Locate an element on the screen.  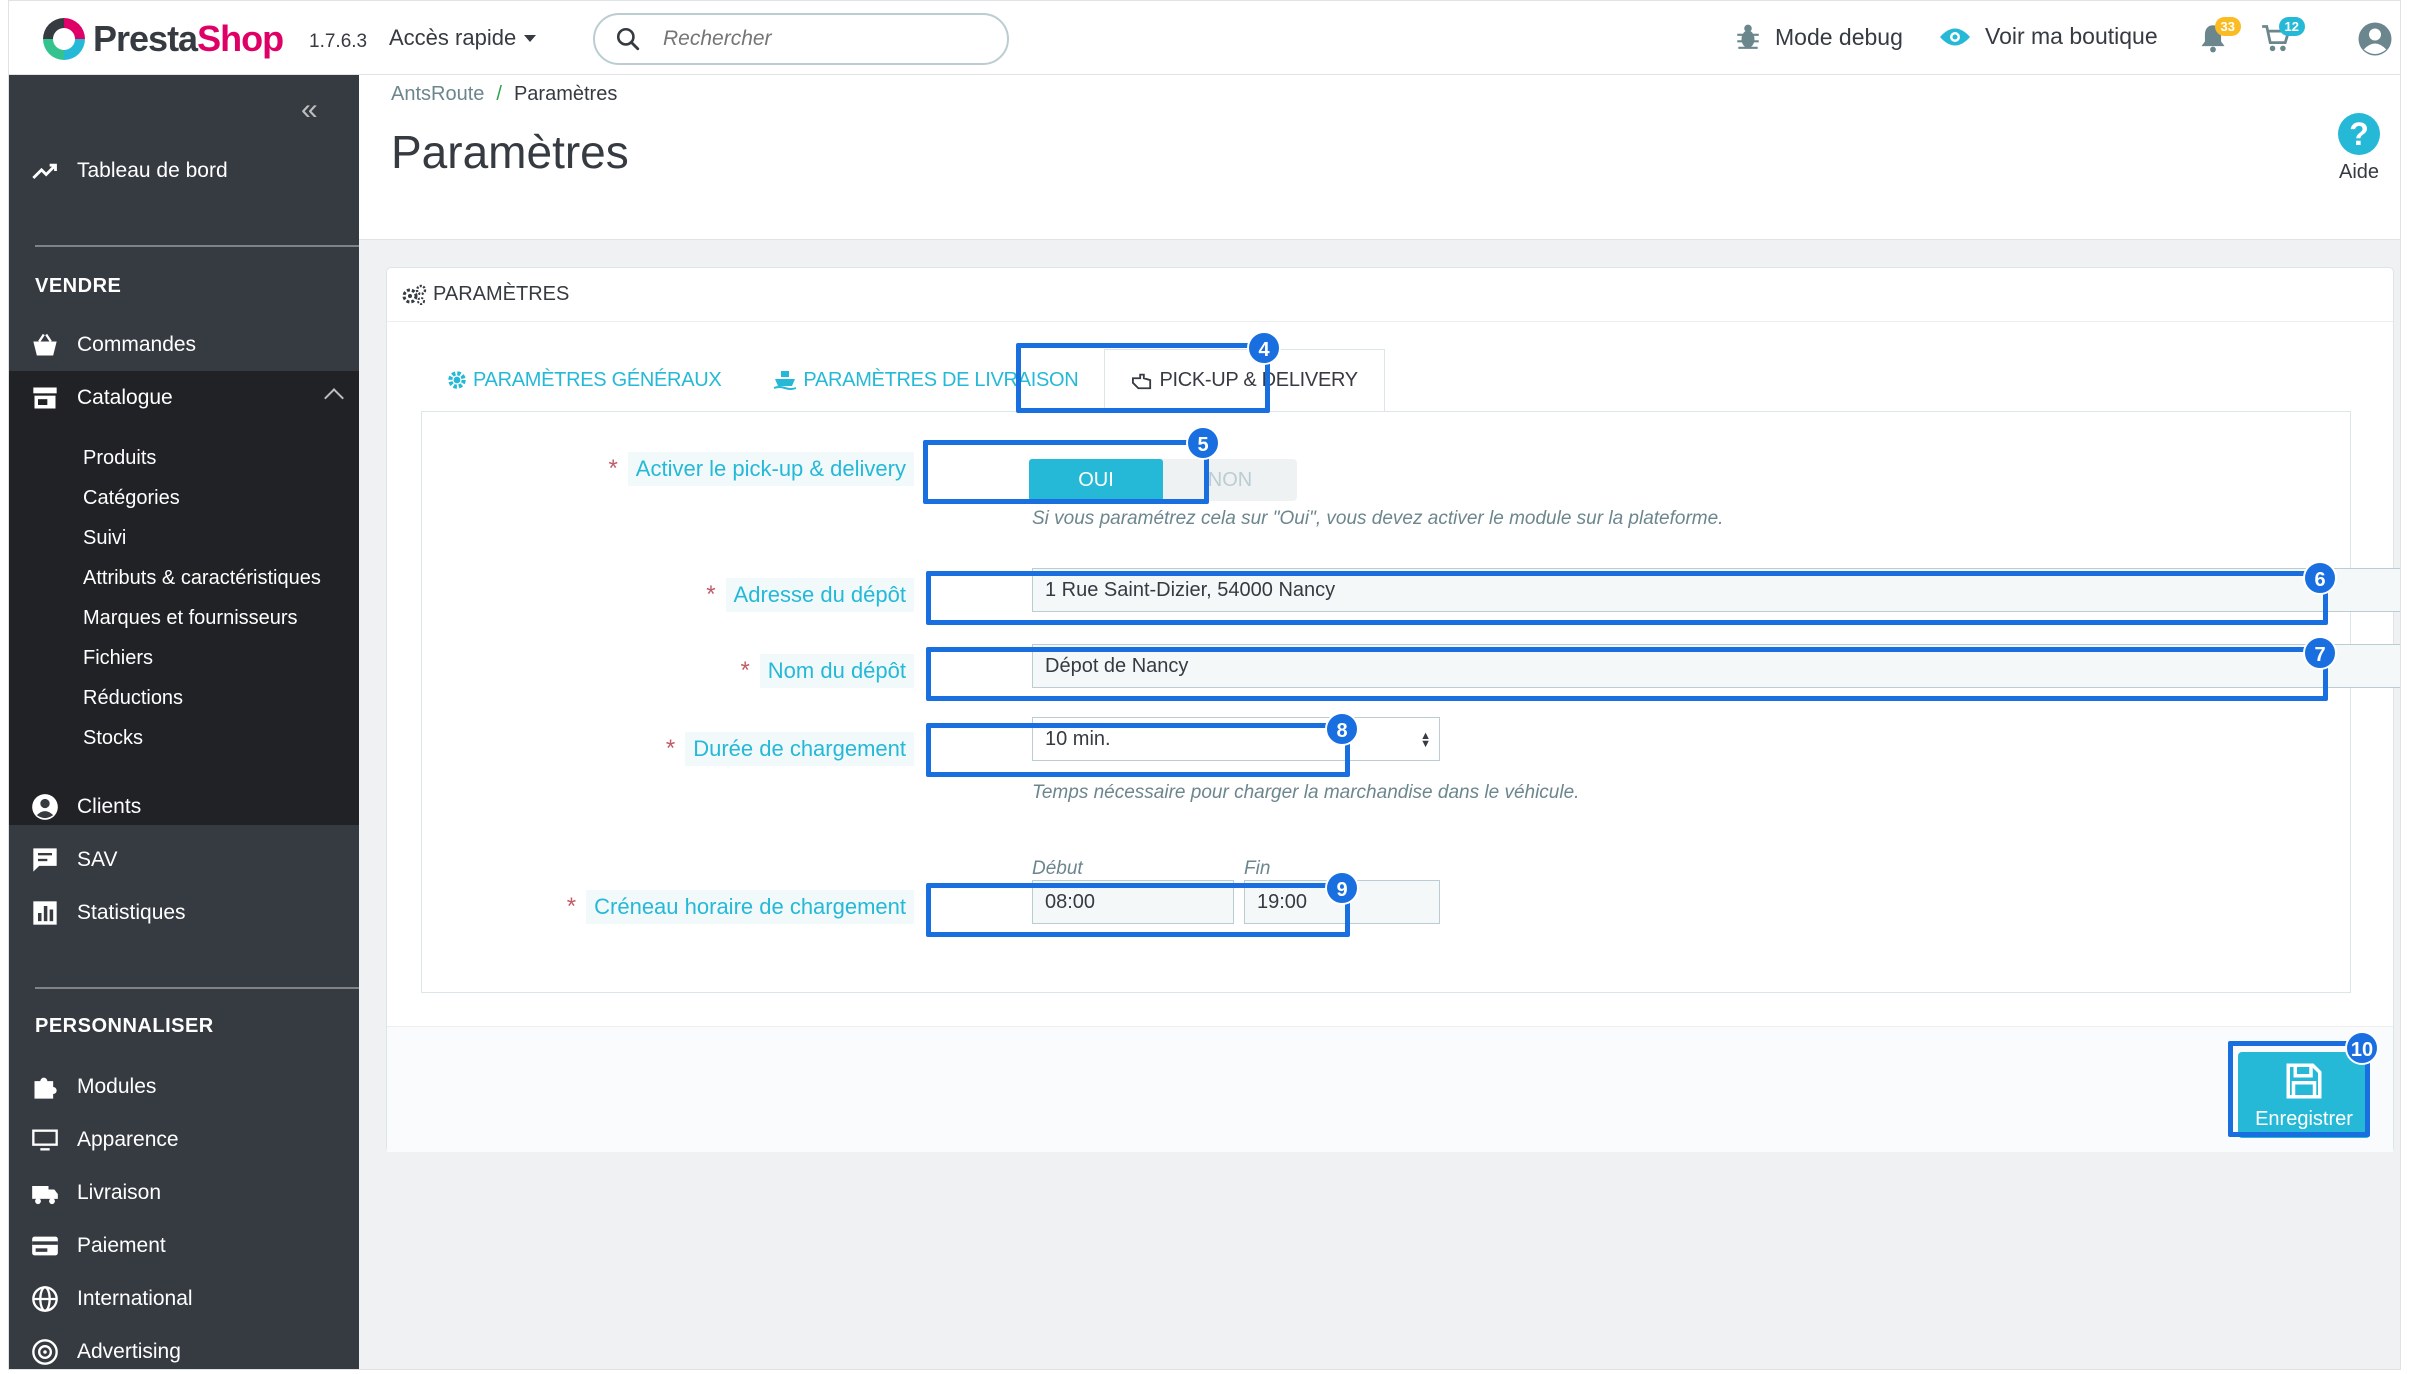
sidebar-item-shipping: Livraison is located at coordinates (191, 1193).